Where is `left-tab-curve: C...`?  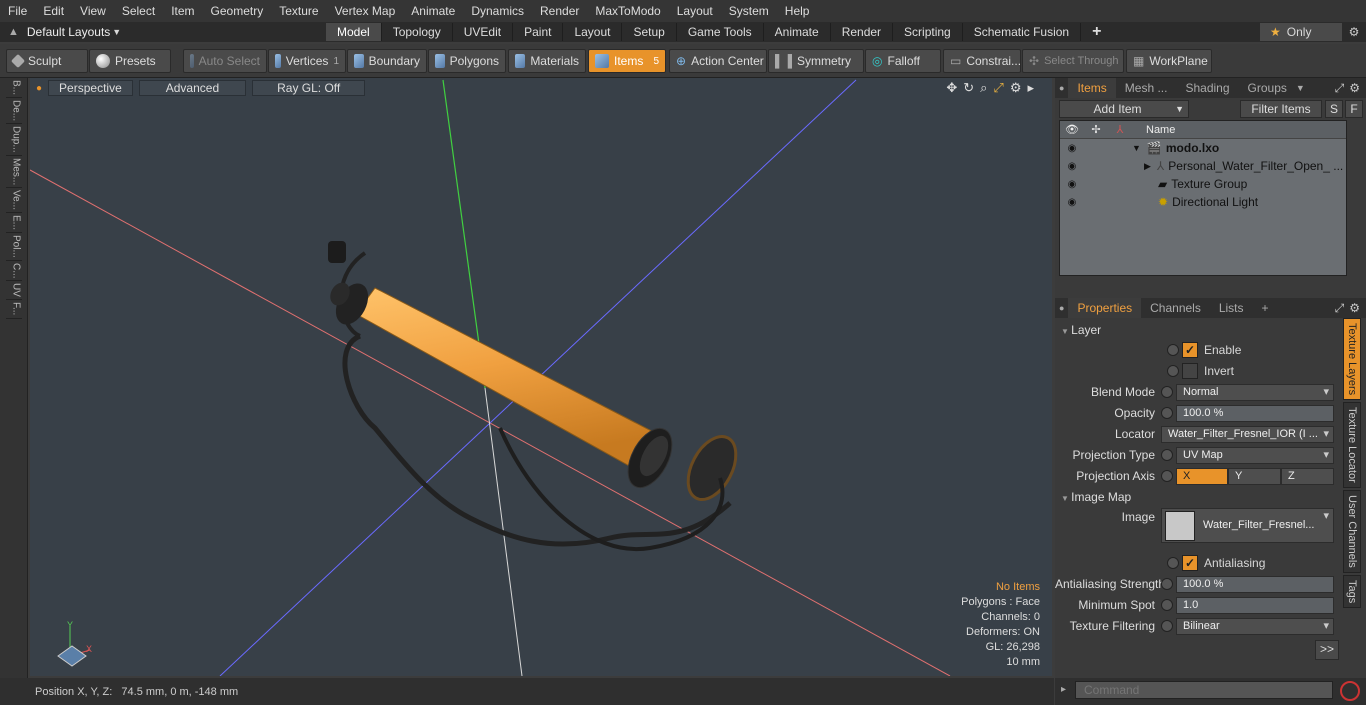 left-tab-curve: C... is located at coordinates (13, 271).